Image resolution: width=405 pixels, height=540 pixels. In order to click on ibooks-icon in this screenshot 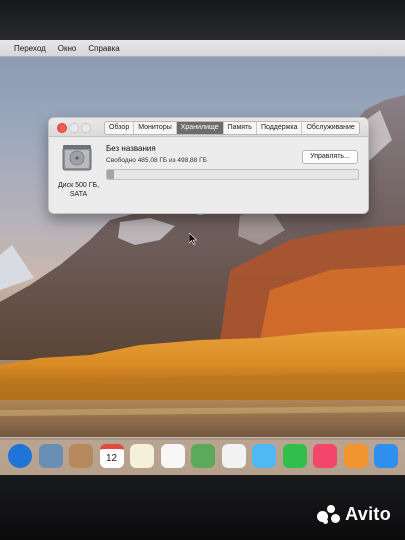, I will do `click(355, 456)`.